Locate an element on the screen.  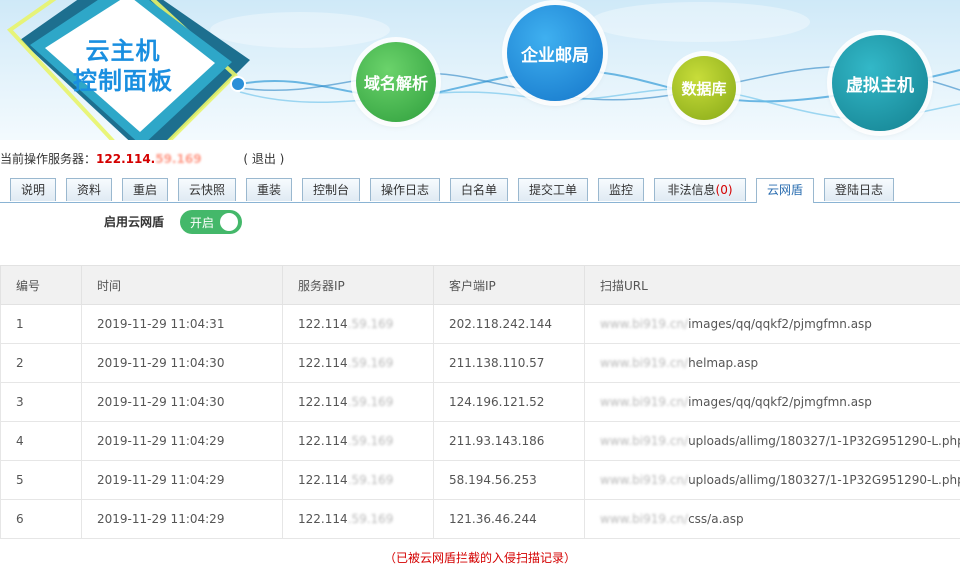
cell-time: 2019-11-29 11:04:31 is located at coordinates (182, 324).